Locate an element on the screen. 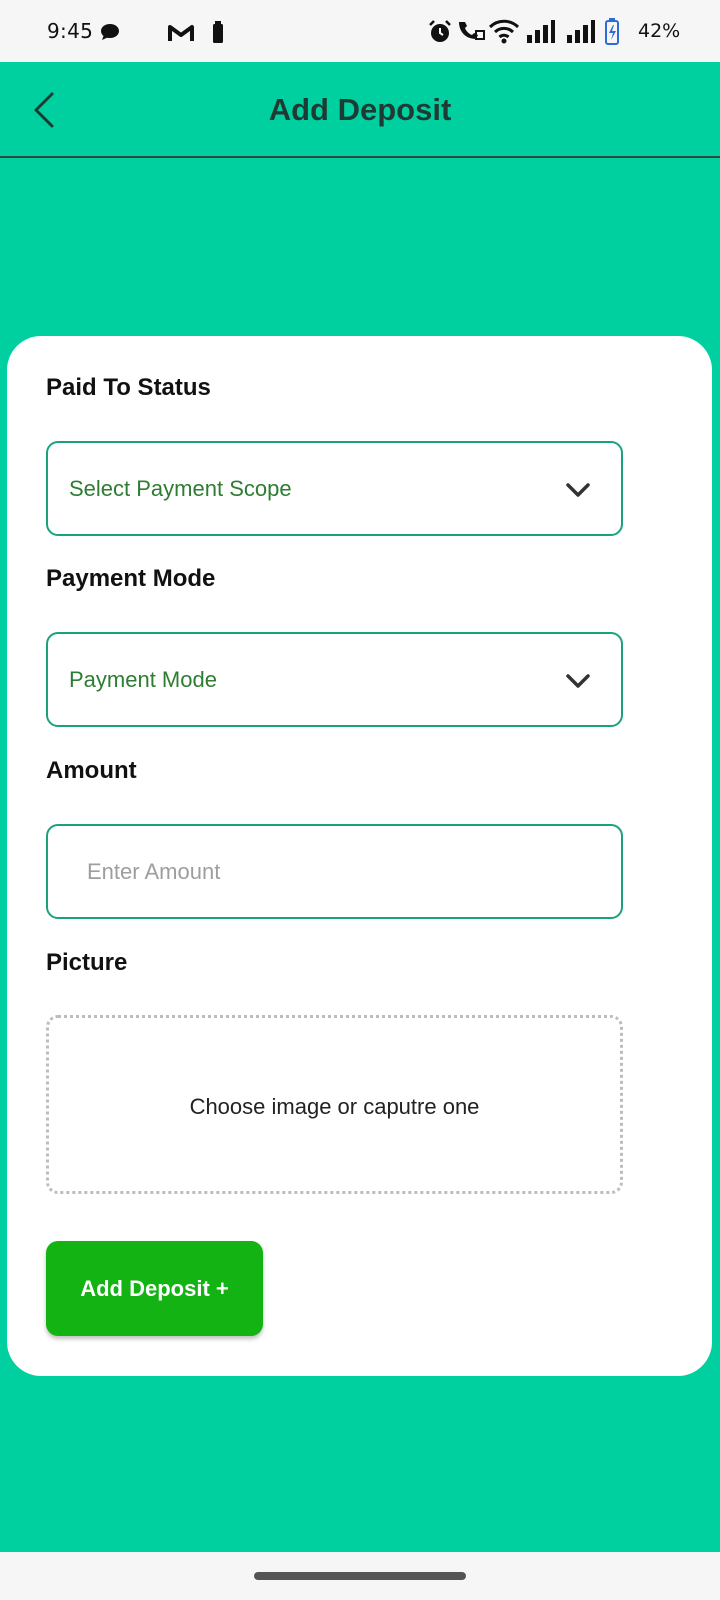 This screenshot has width=720, height=1600. paid-to-status-select: Select Payment Scope is located at coordinates (334, 488).